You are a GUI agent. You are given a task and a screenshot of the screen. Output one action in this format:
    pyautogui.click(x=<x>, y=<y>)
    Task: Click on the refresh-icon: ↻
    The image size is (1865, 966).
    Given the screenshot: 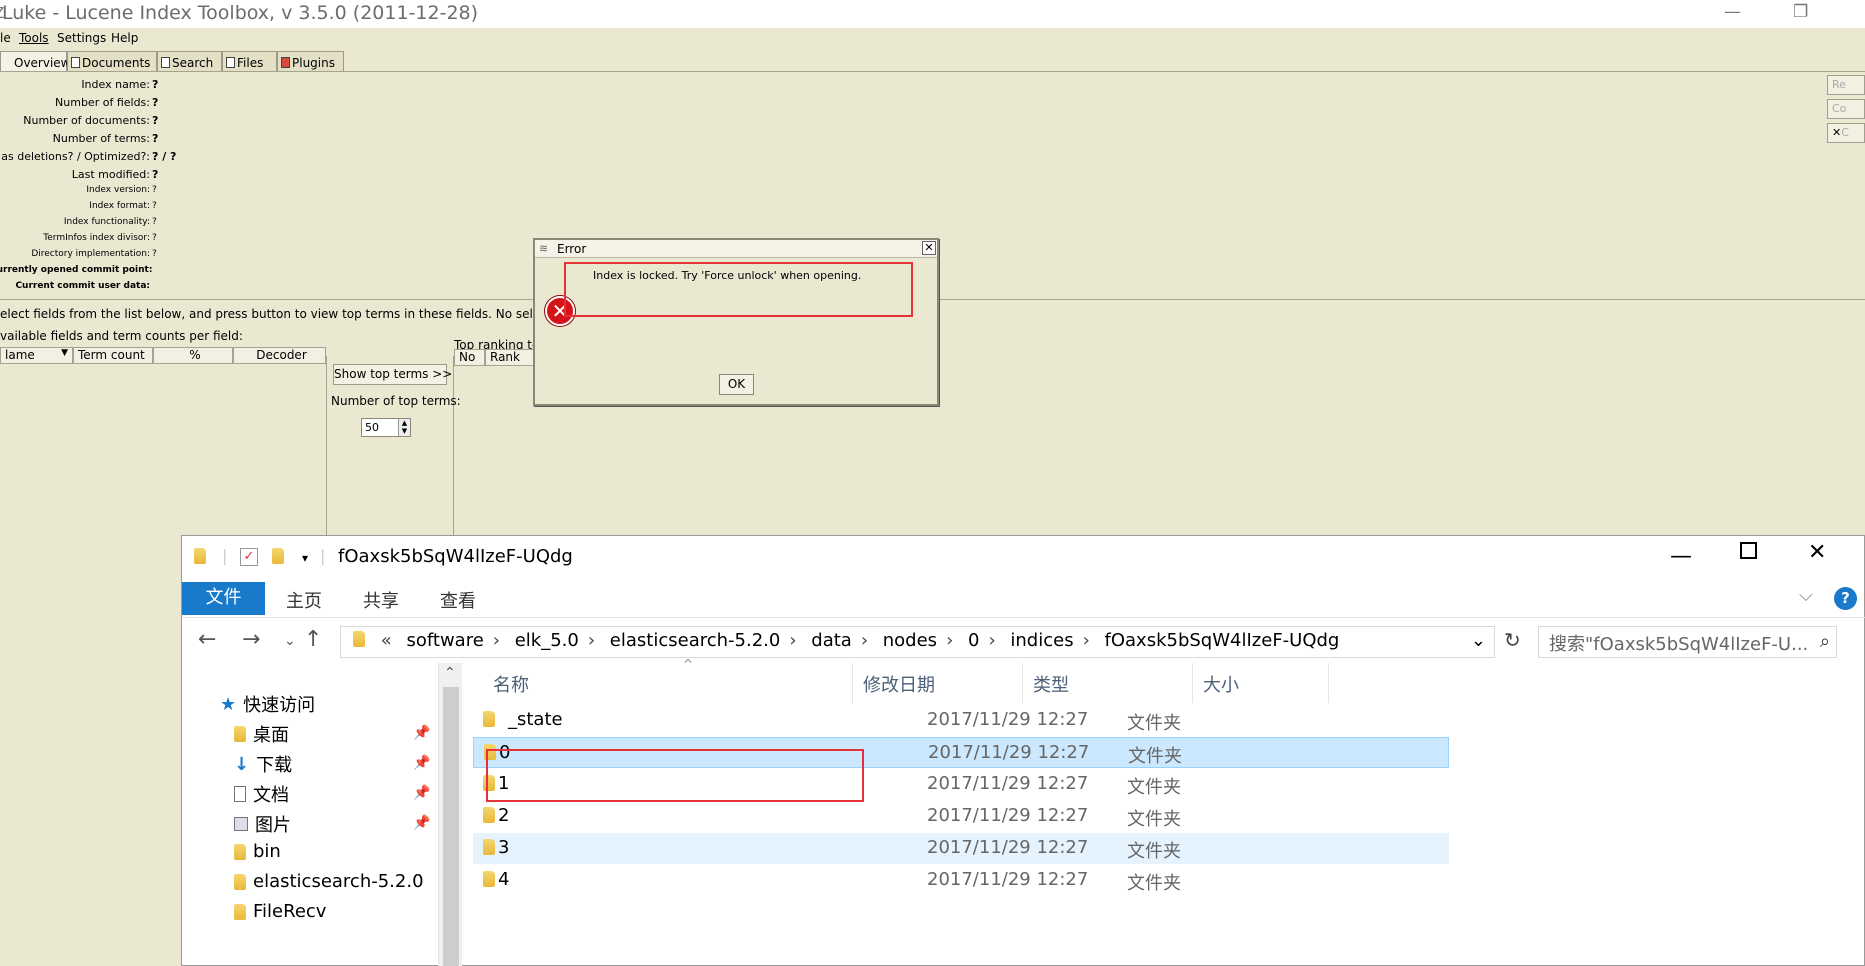 What is the action you would take?
    pyautogui.click(x=1512, y=640)
    